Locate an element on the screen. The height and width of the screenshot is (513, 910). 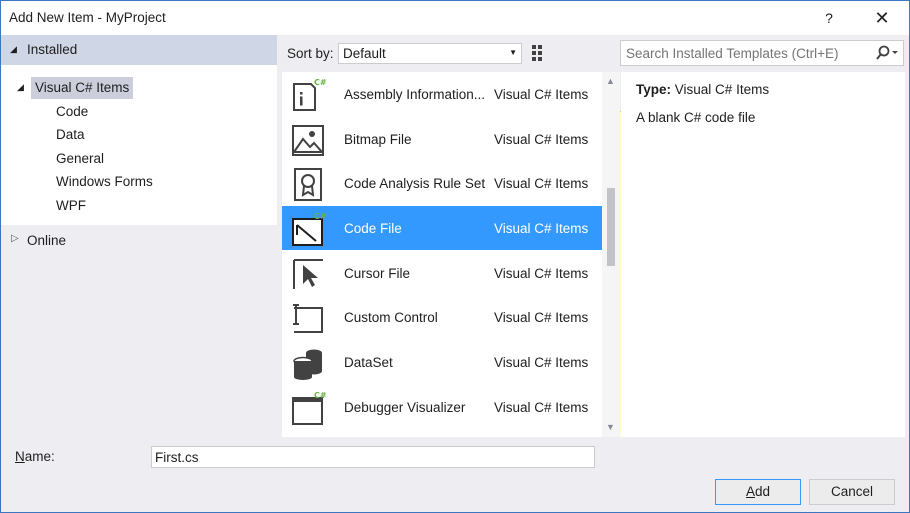
tree-item-windows-forms: Windows Forms is located at coordinates (104, 182).